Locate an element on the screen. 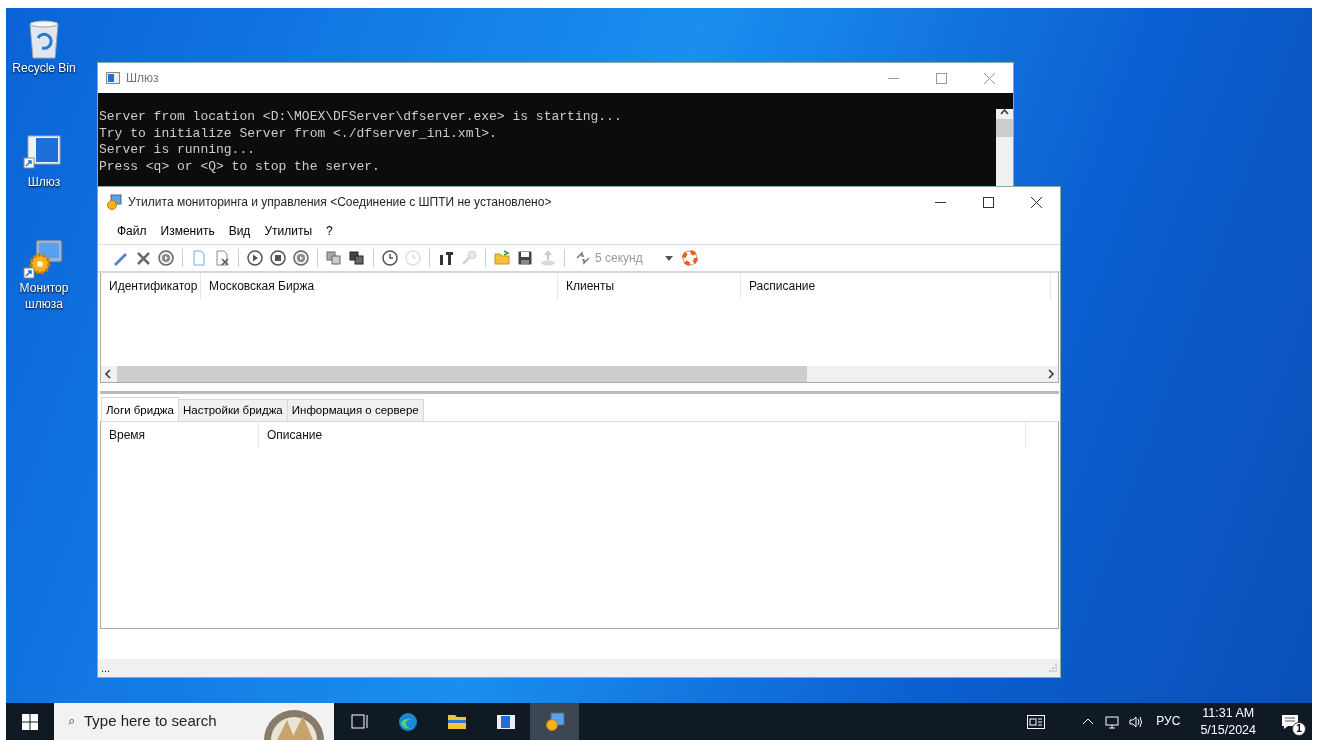  desktop-icon-label: Шлюз is located at coordinates (44, 182).